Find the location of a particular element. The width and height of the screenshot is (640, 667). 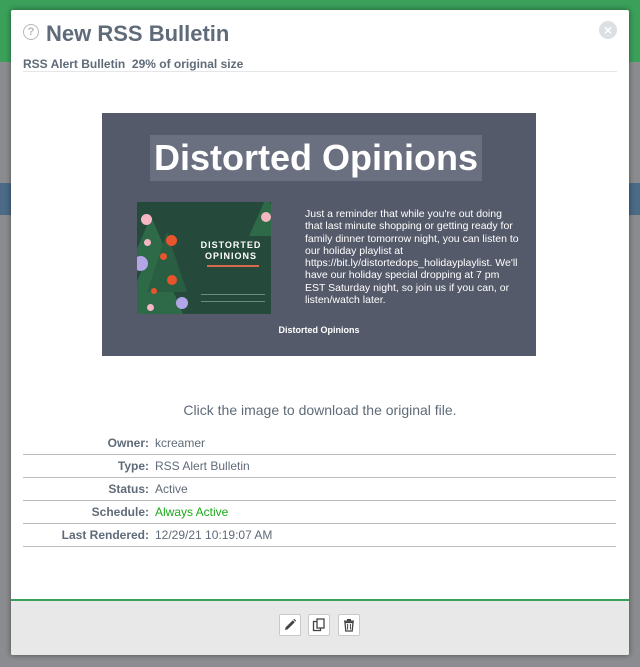

close-icon: × is located at coordinates (608, 30).